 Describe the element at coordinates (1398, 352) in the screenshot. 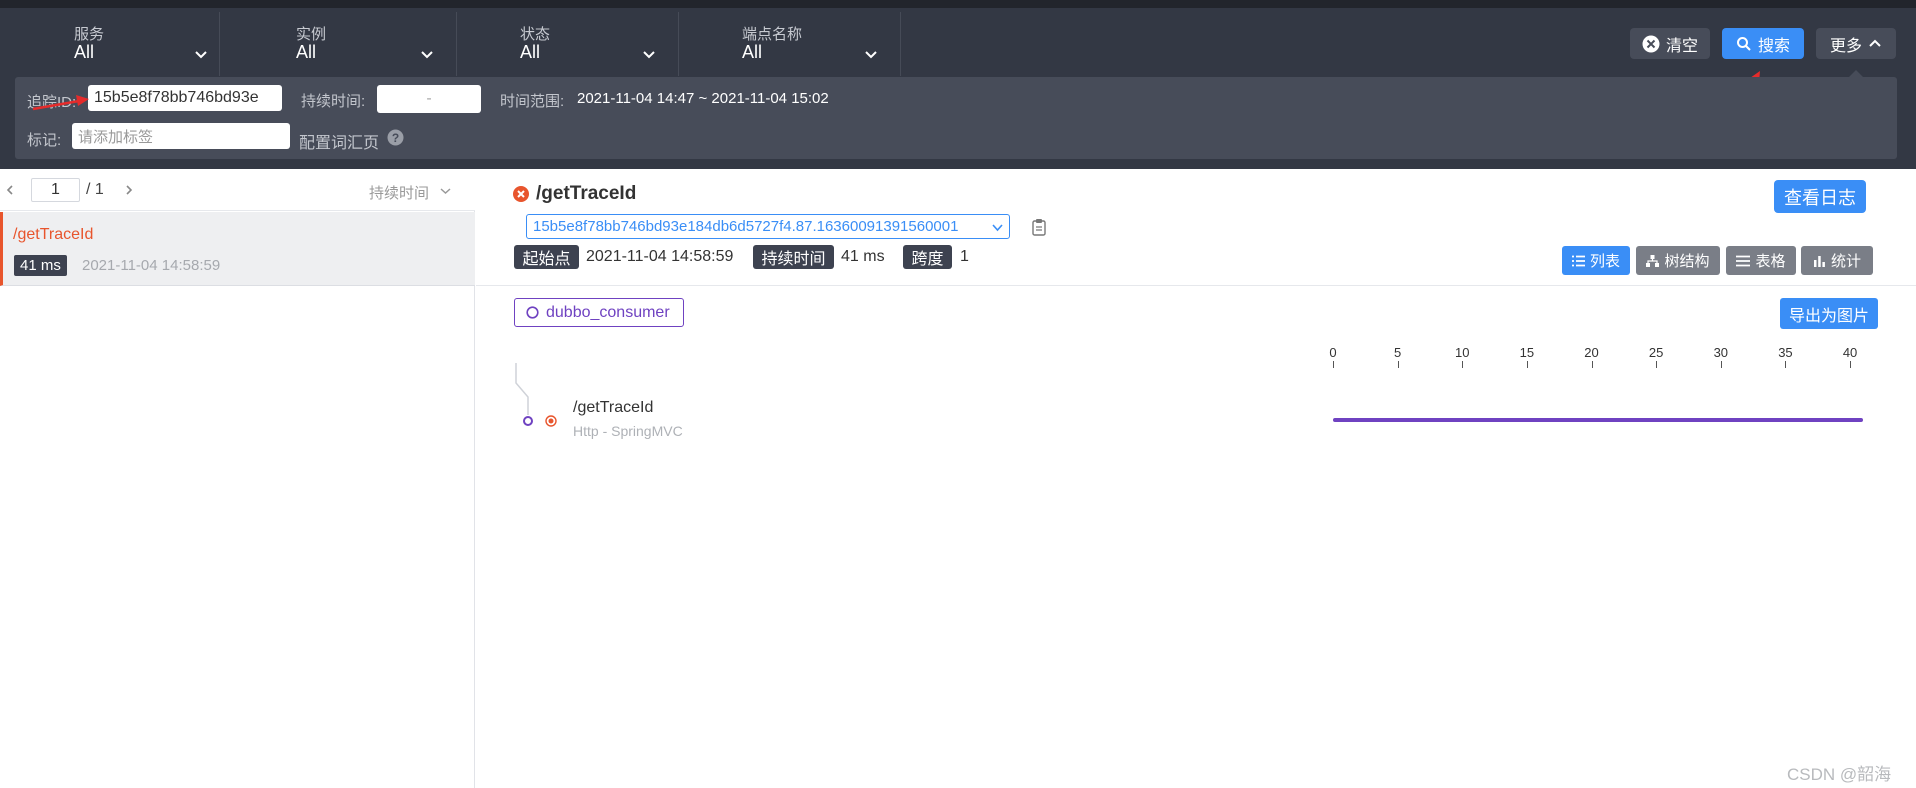

I see `axis-tick-label: 5` at that location.